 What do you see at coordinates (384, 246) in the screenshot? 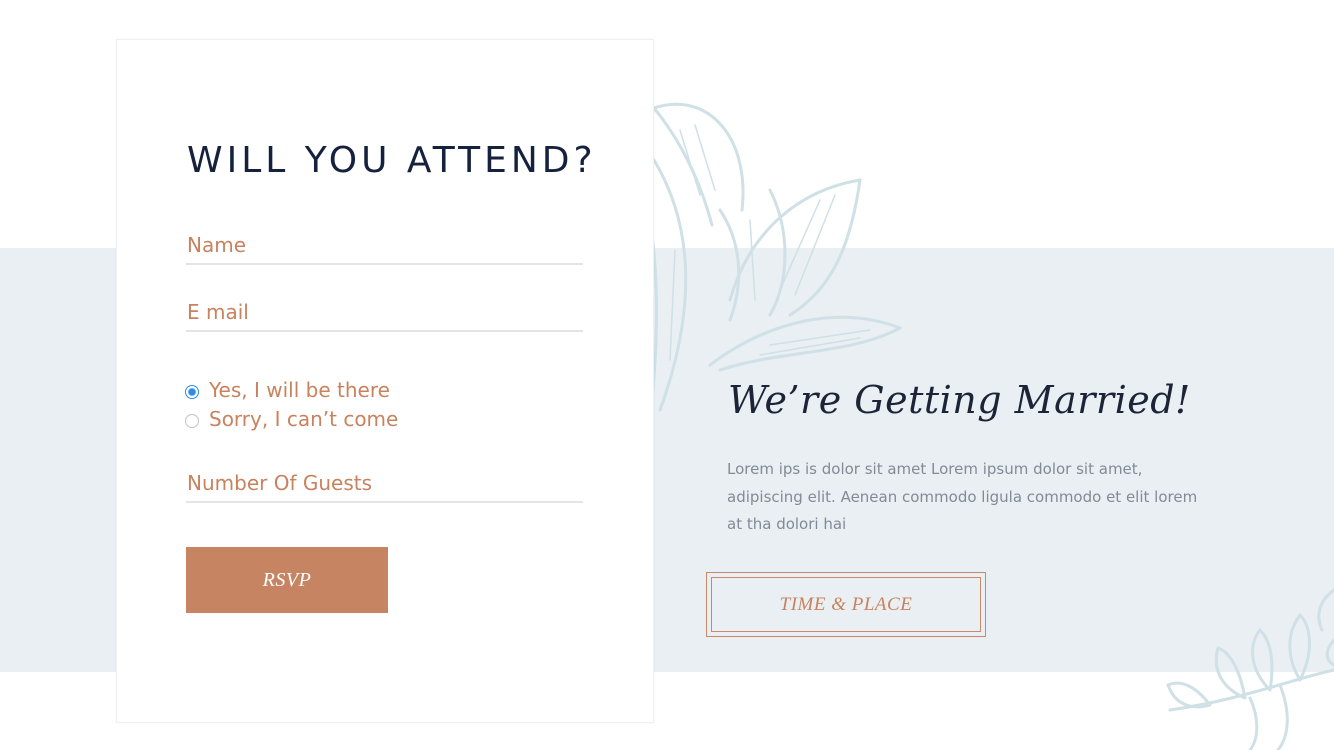
I see `name-field: Name` at bounding box center [384, 246].